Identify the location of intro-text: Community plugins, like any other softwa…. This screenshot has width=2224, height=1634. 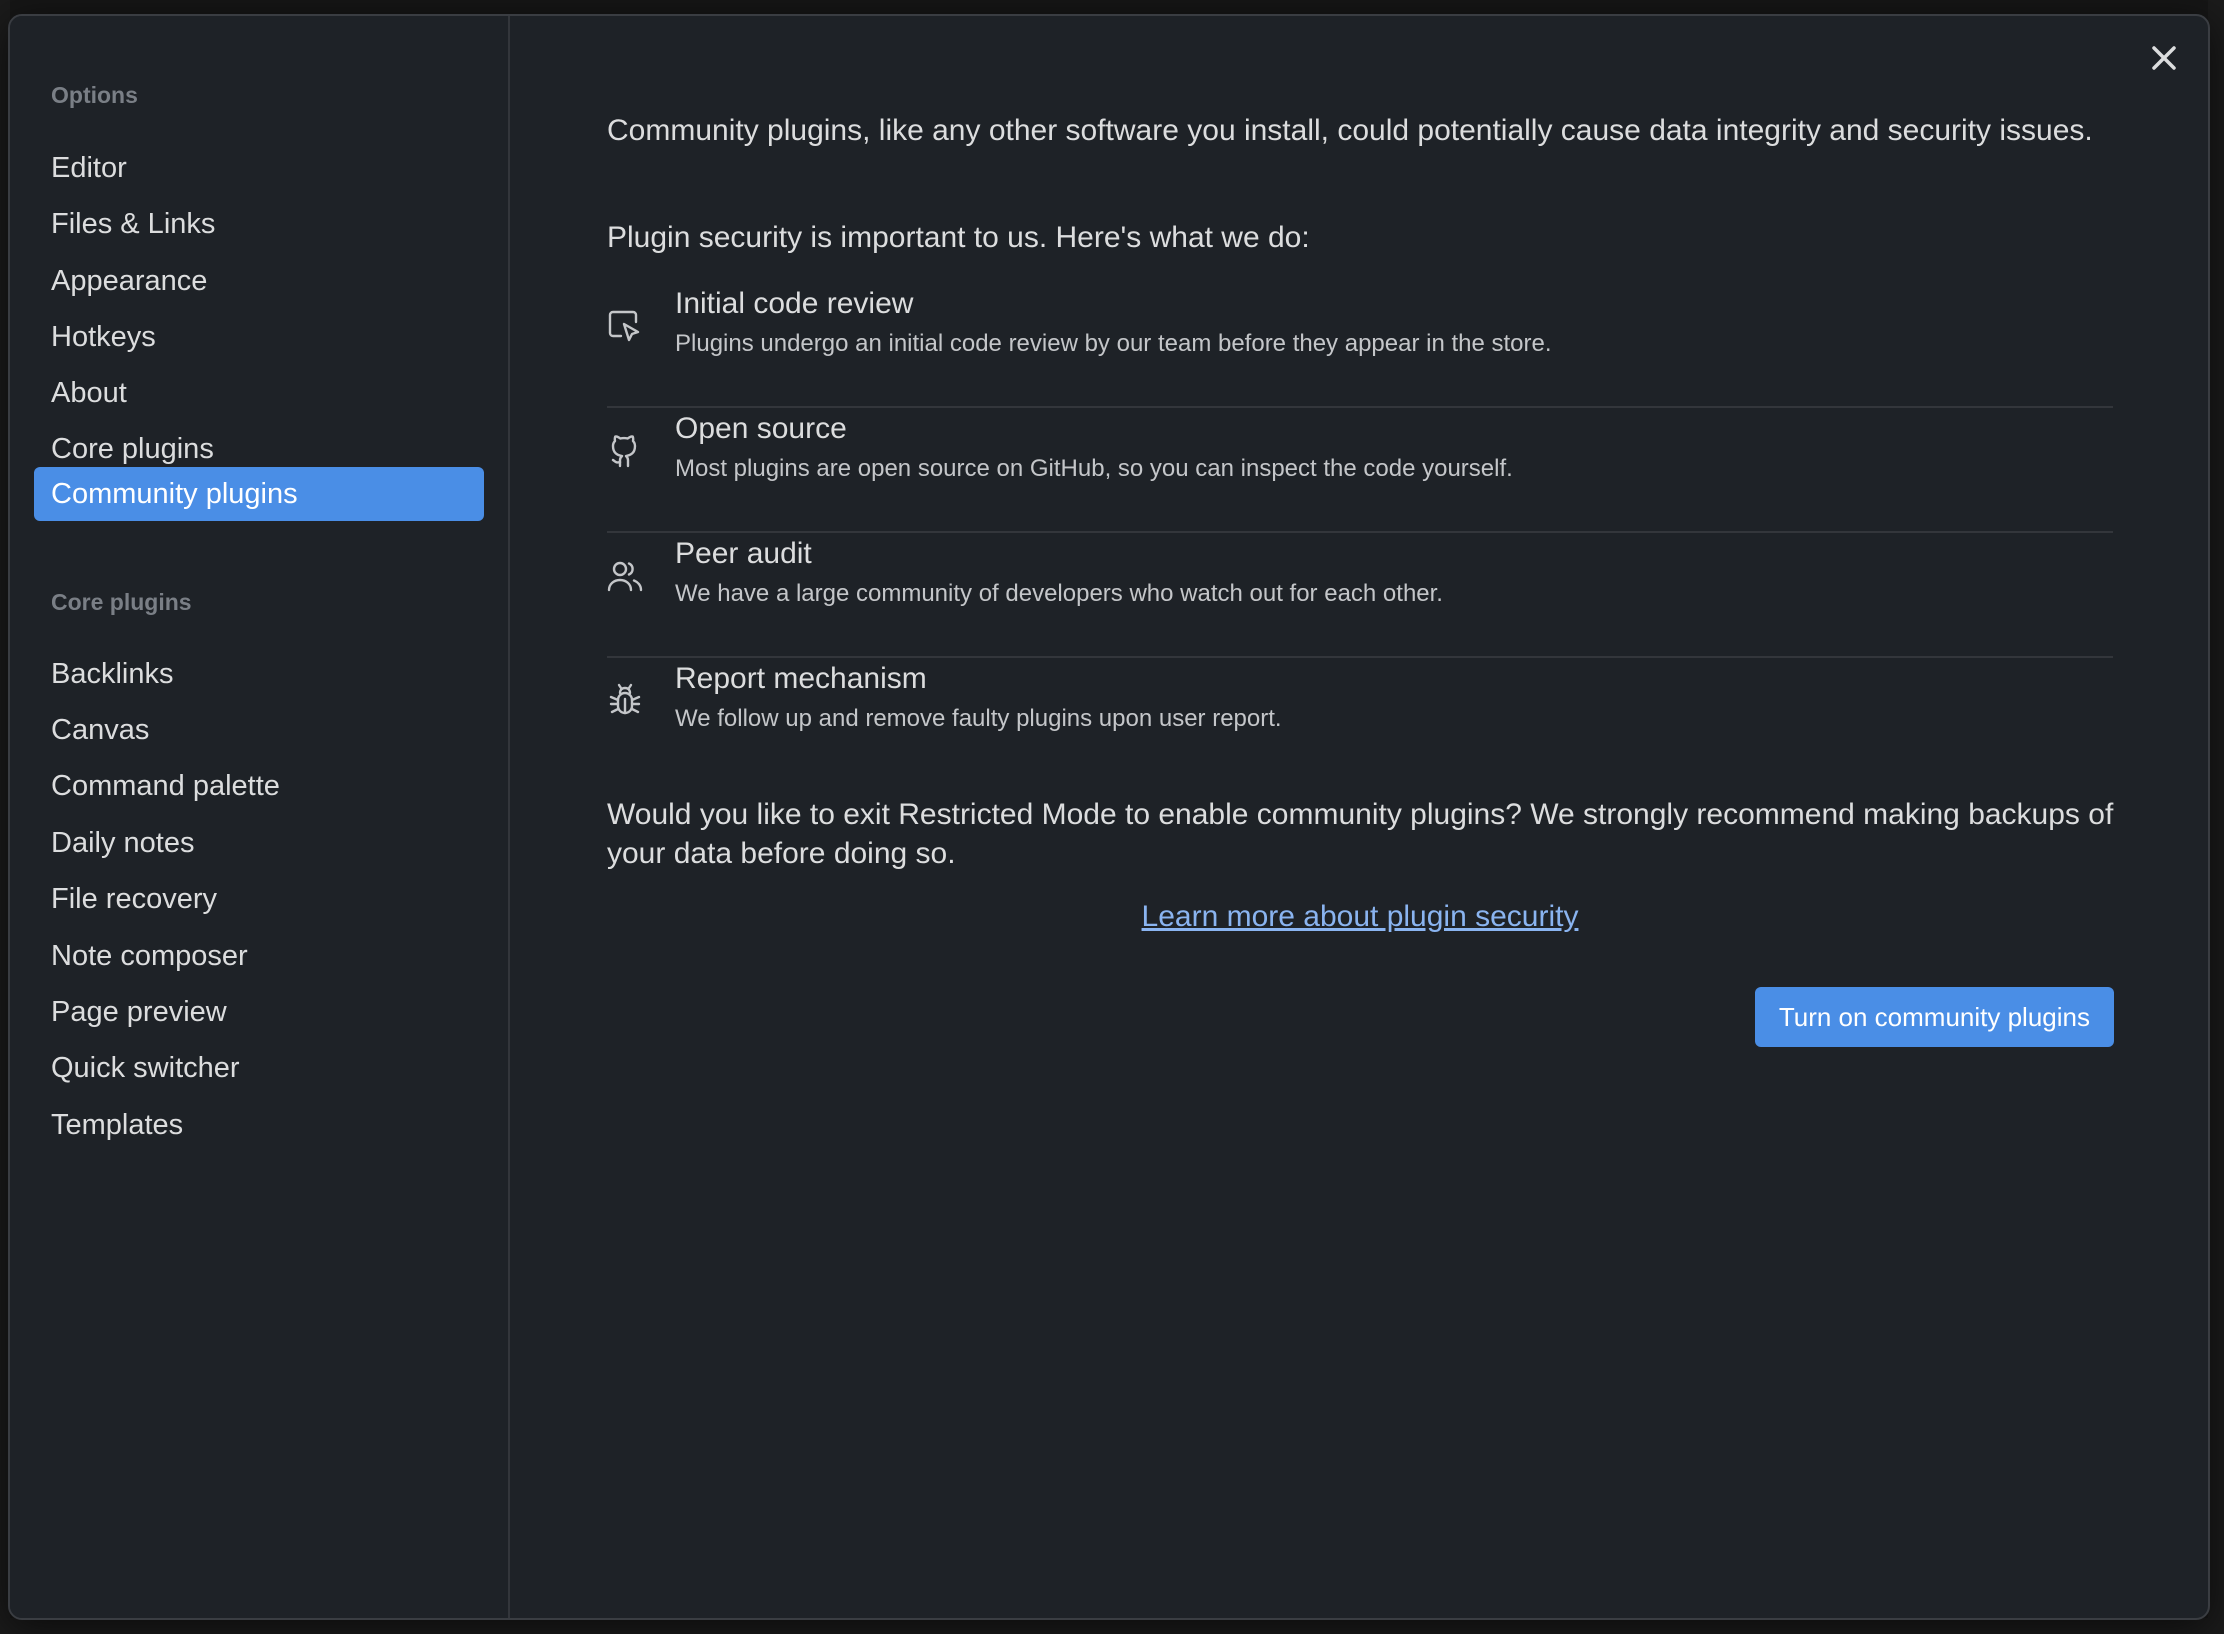
(1350, 130).